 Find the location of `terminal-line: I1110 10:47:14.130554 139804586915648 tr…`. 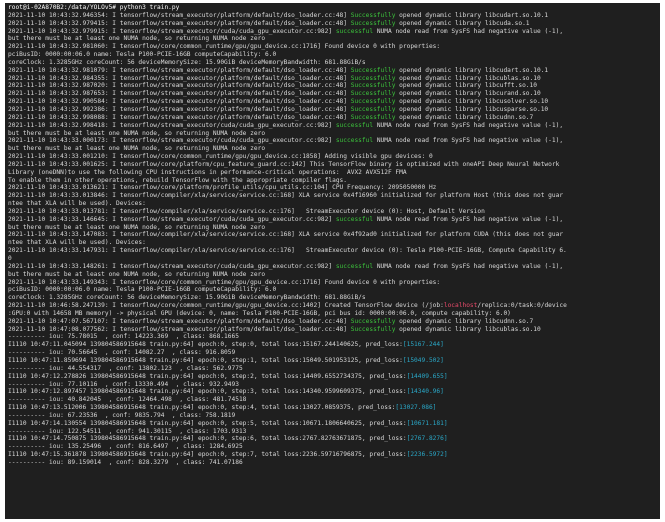

terminal-line: I1110 10:47:14.130554 139804586915648 tr… is located at coordinates (332, 424).